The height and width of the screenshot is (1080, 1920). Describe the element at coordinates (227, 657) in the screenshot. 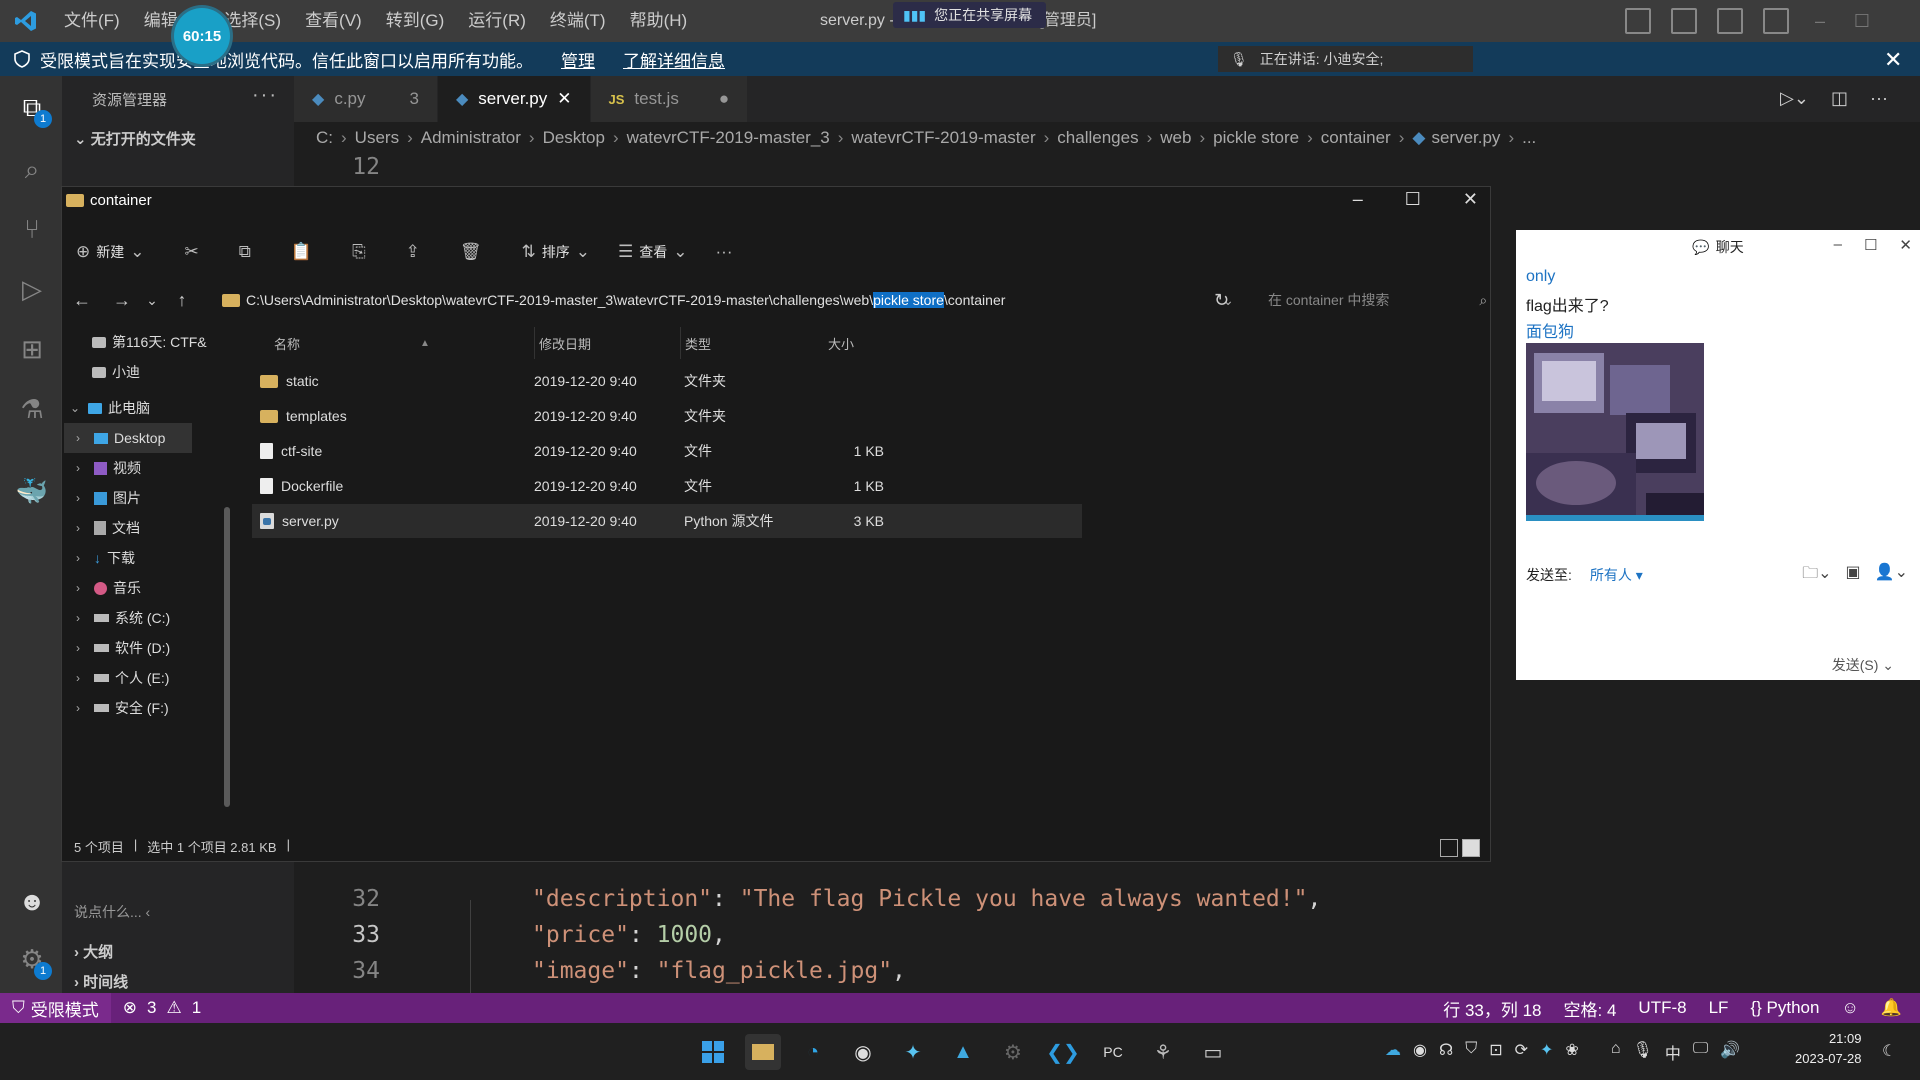

I see `nav-scrollbar` at that location.